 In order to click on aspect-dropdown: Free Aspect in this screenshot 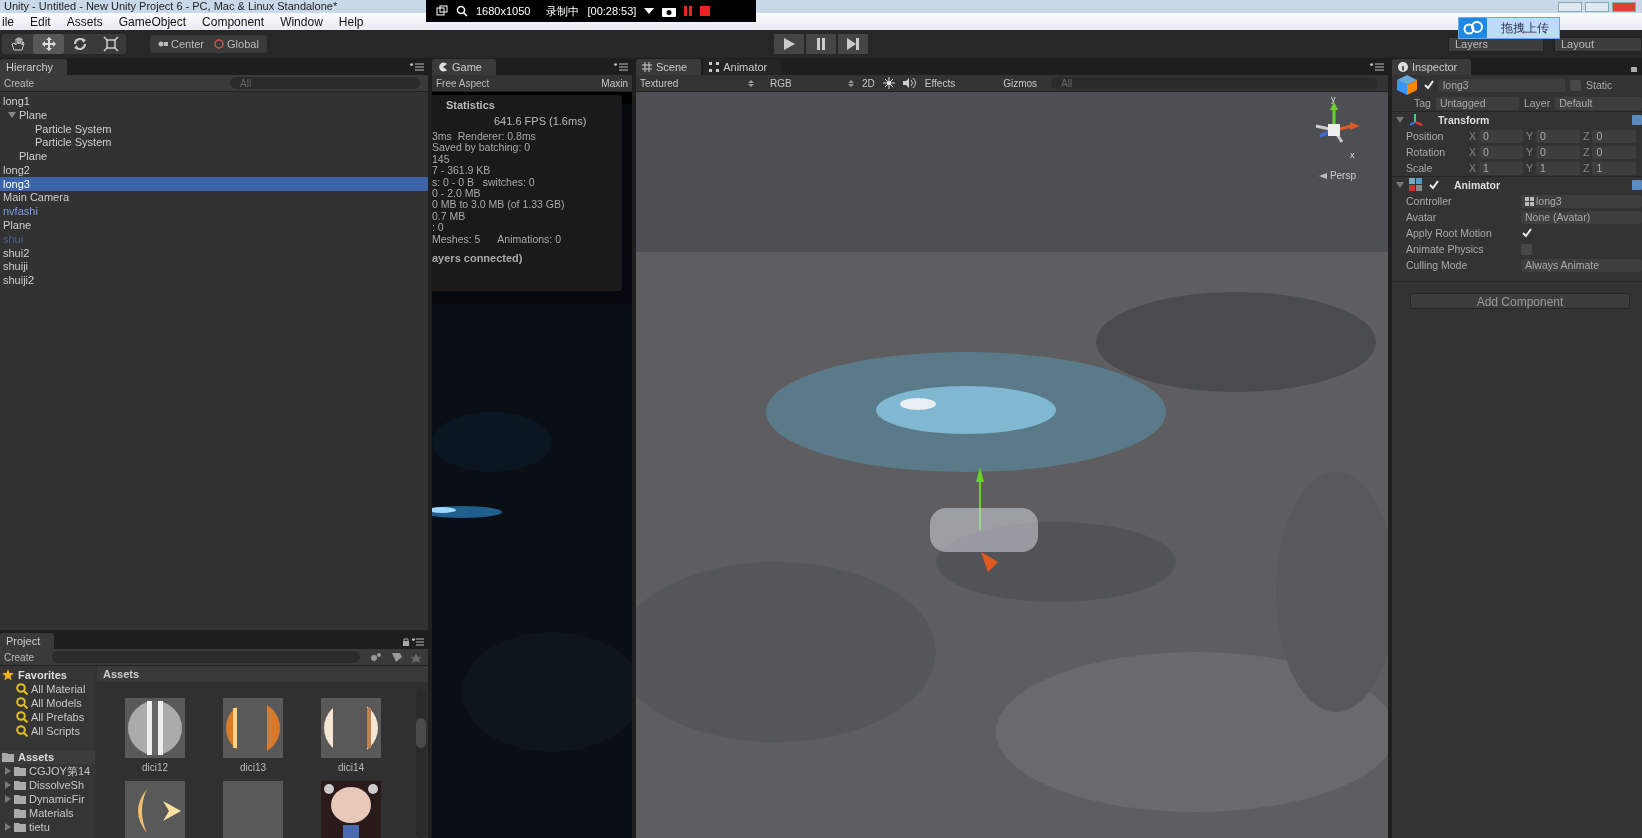, I will do `click(463, 83)`.